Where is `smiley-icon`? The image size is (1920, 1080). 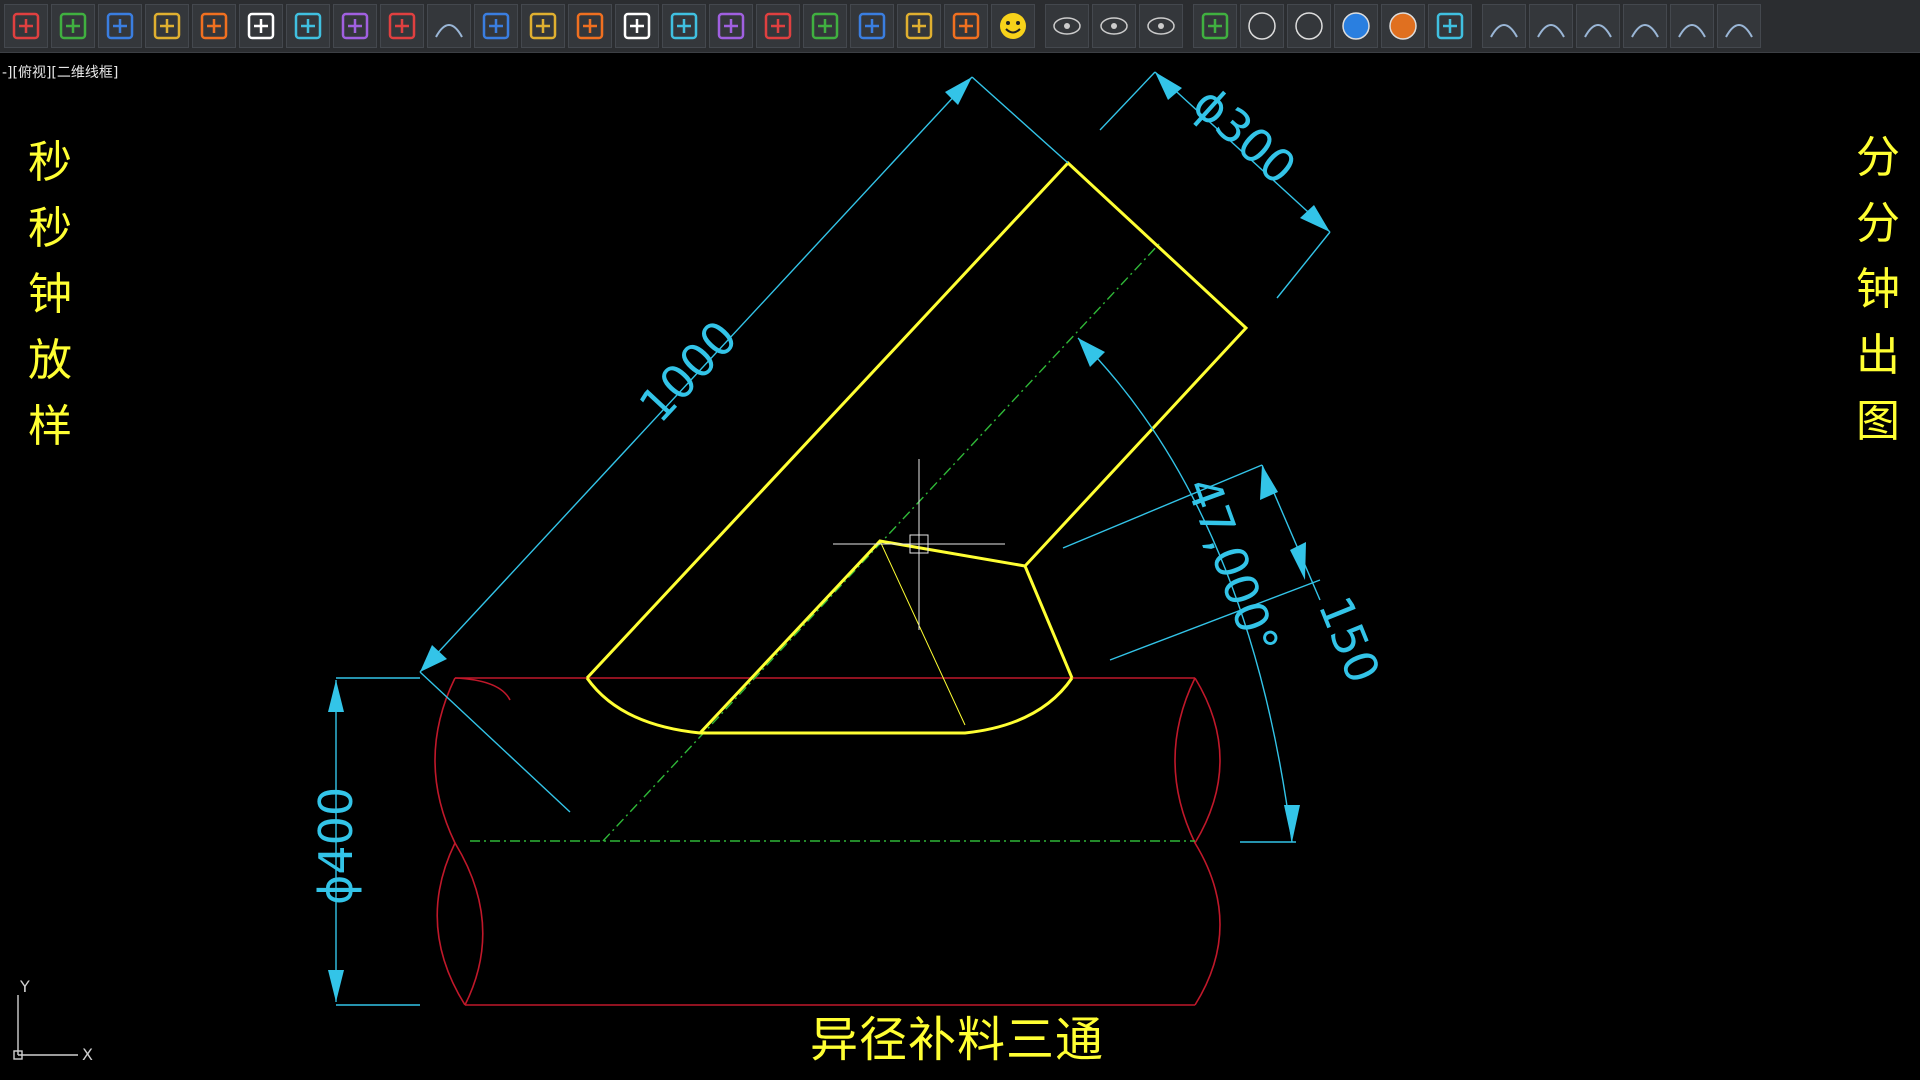
smiley-icon is located at coordinates (1013, 26).